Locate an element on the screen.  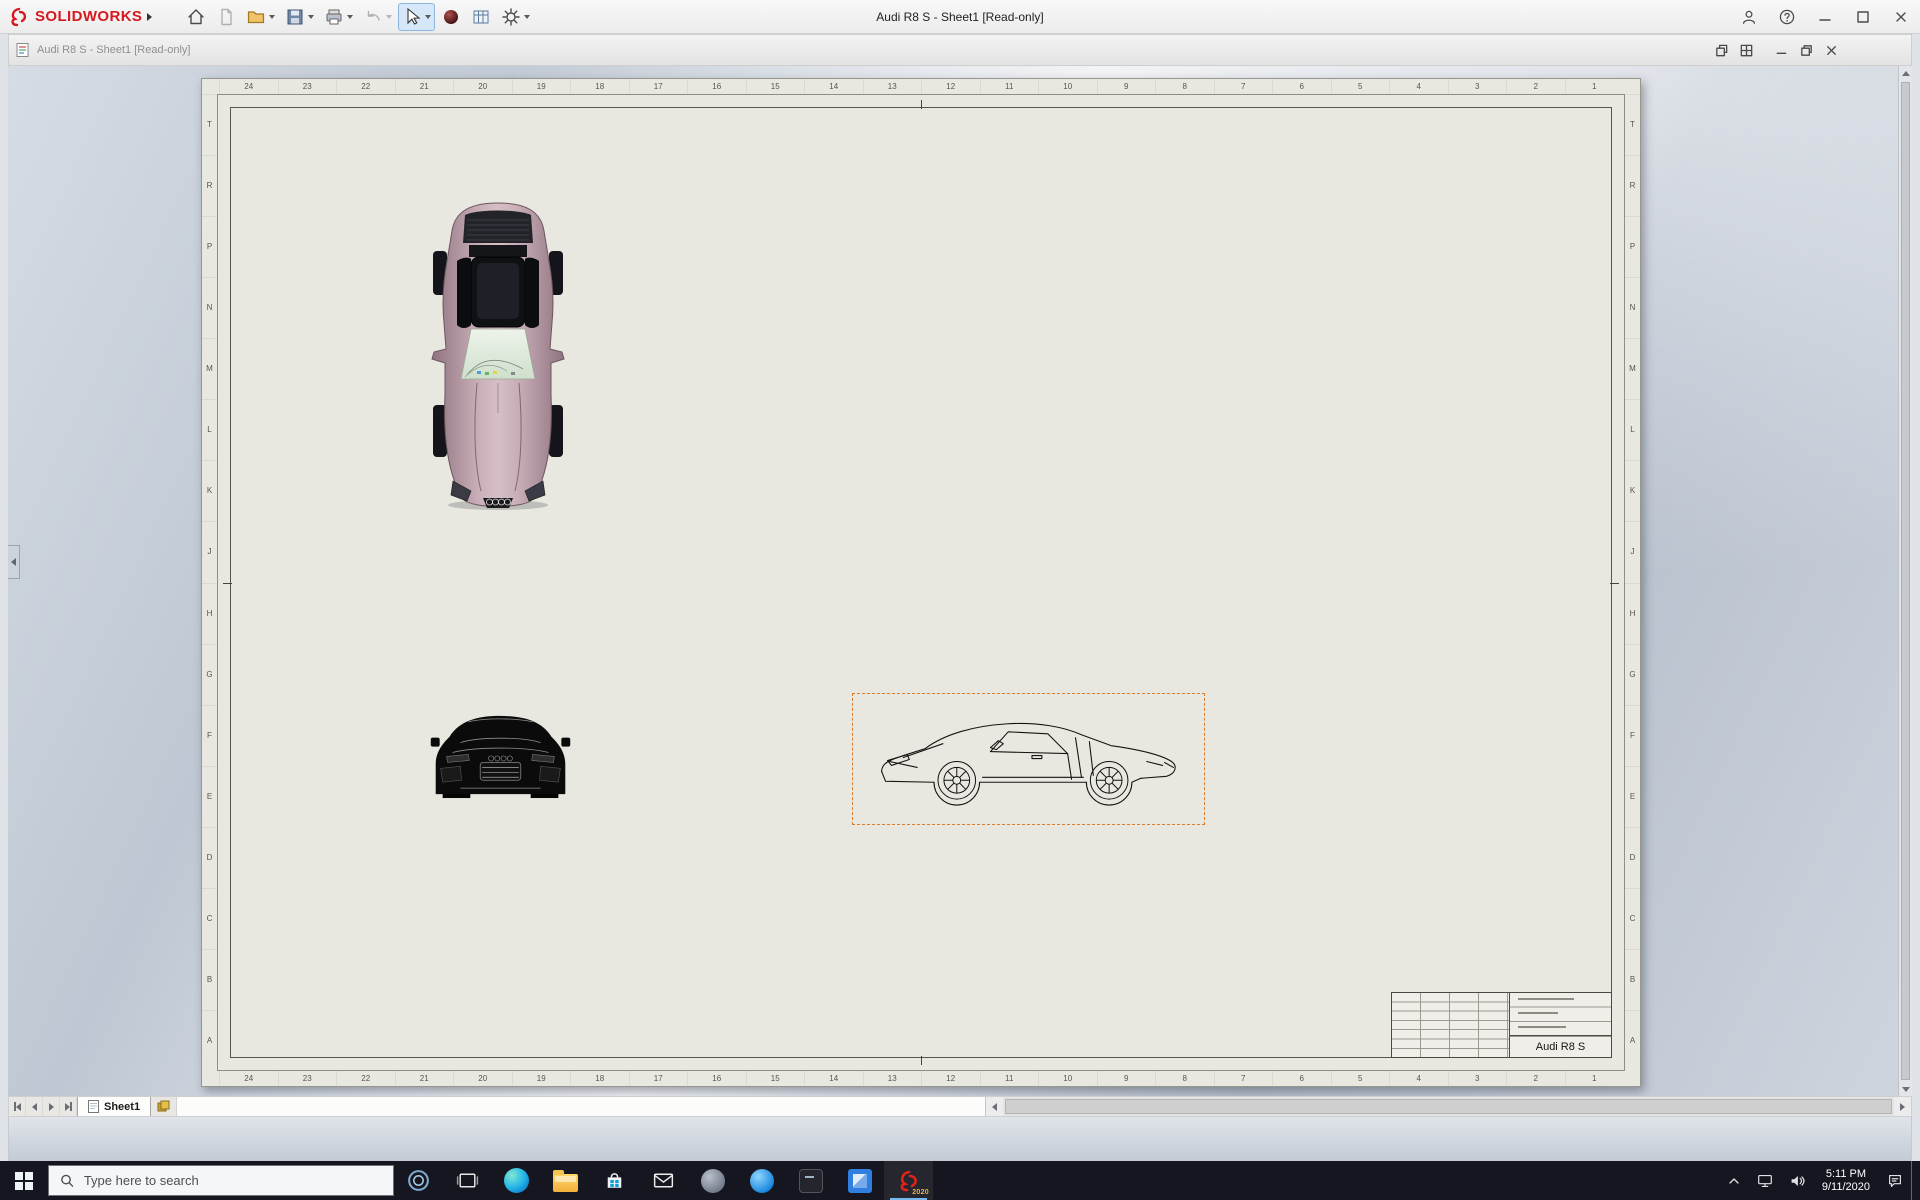
drawing-view-side is located at coordinates (1030, 760).